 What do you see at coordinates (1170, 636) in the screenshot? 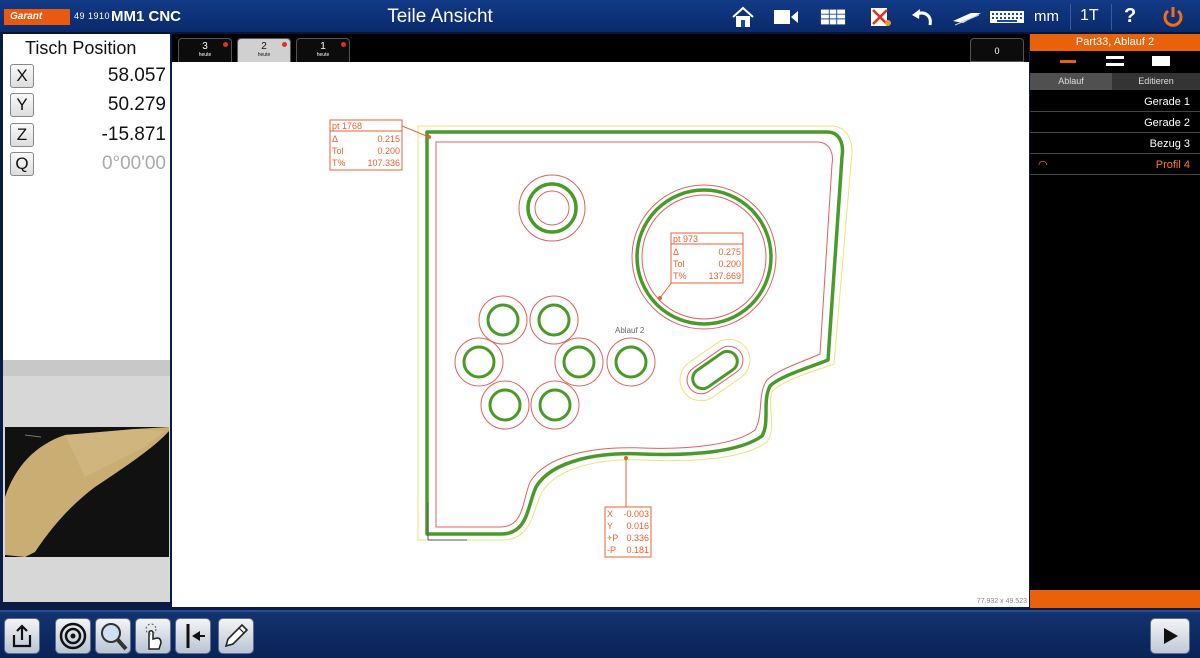
I see `play-icon` at bounding box center [1170, 636].